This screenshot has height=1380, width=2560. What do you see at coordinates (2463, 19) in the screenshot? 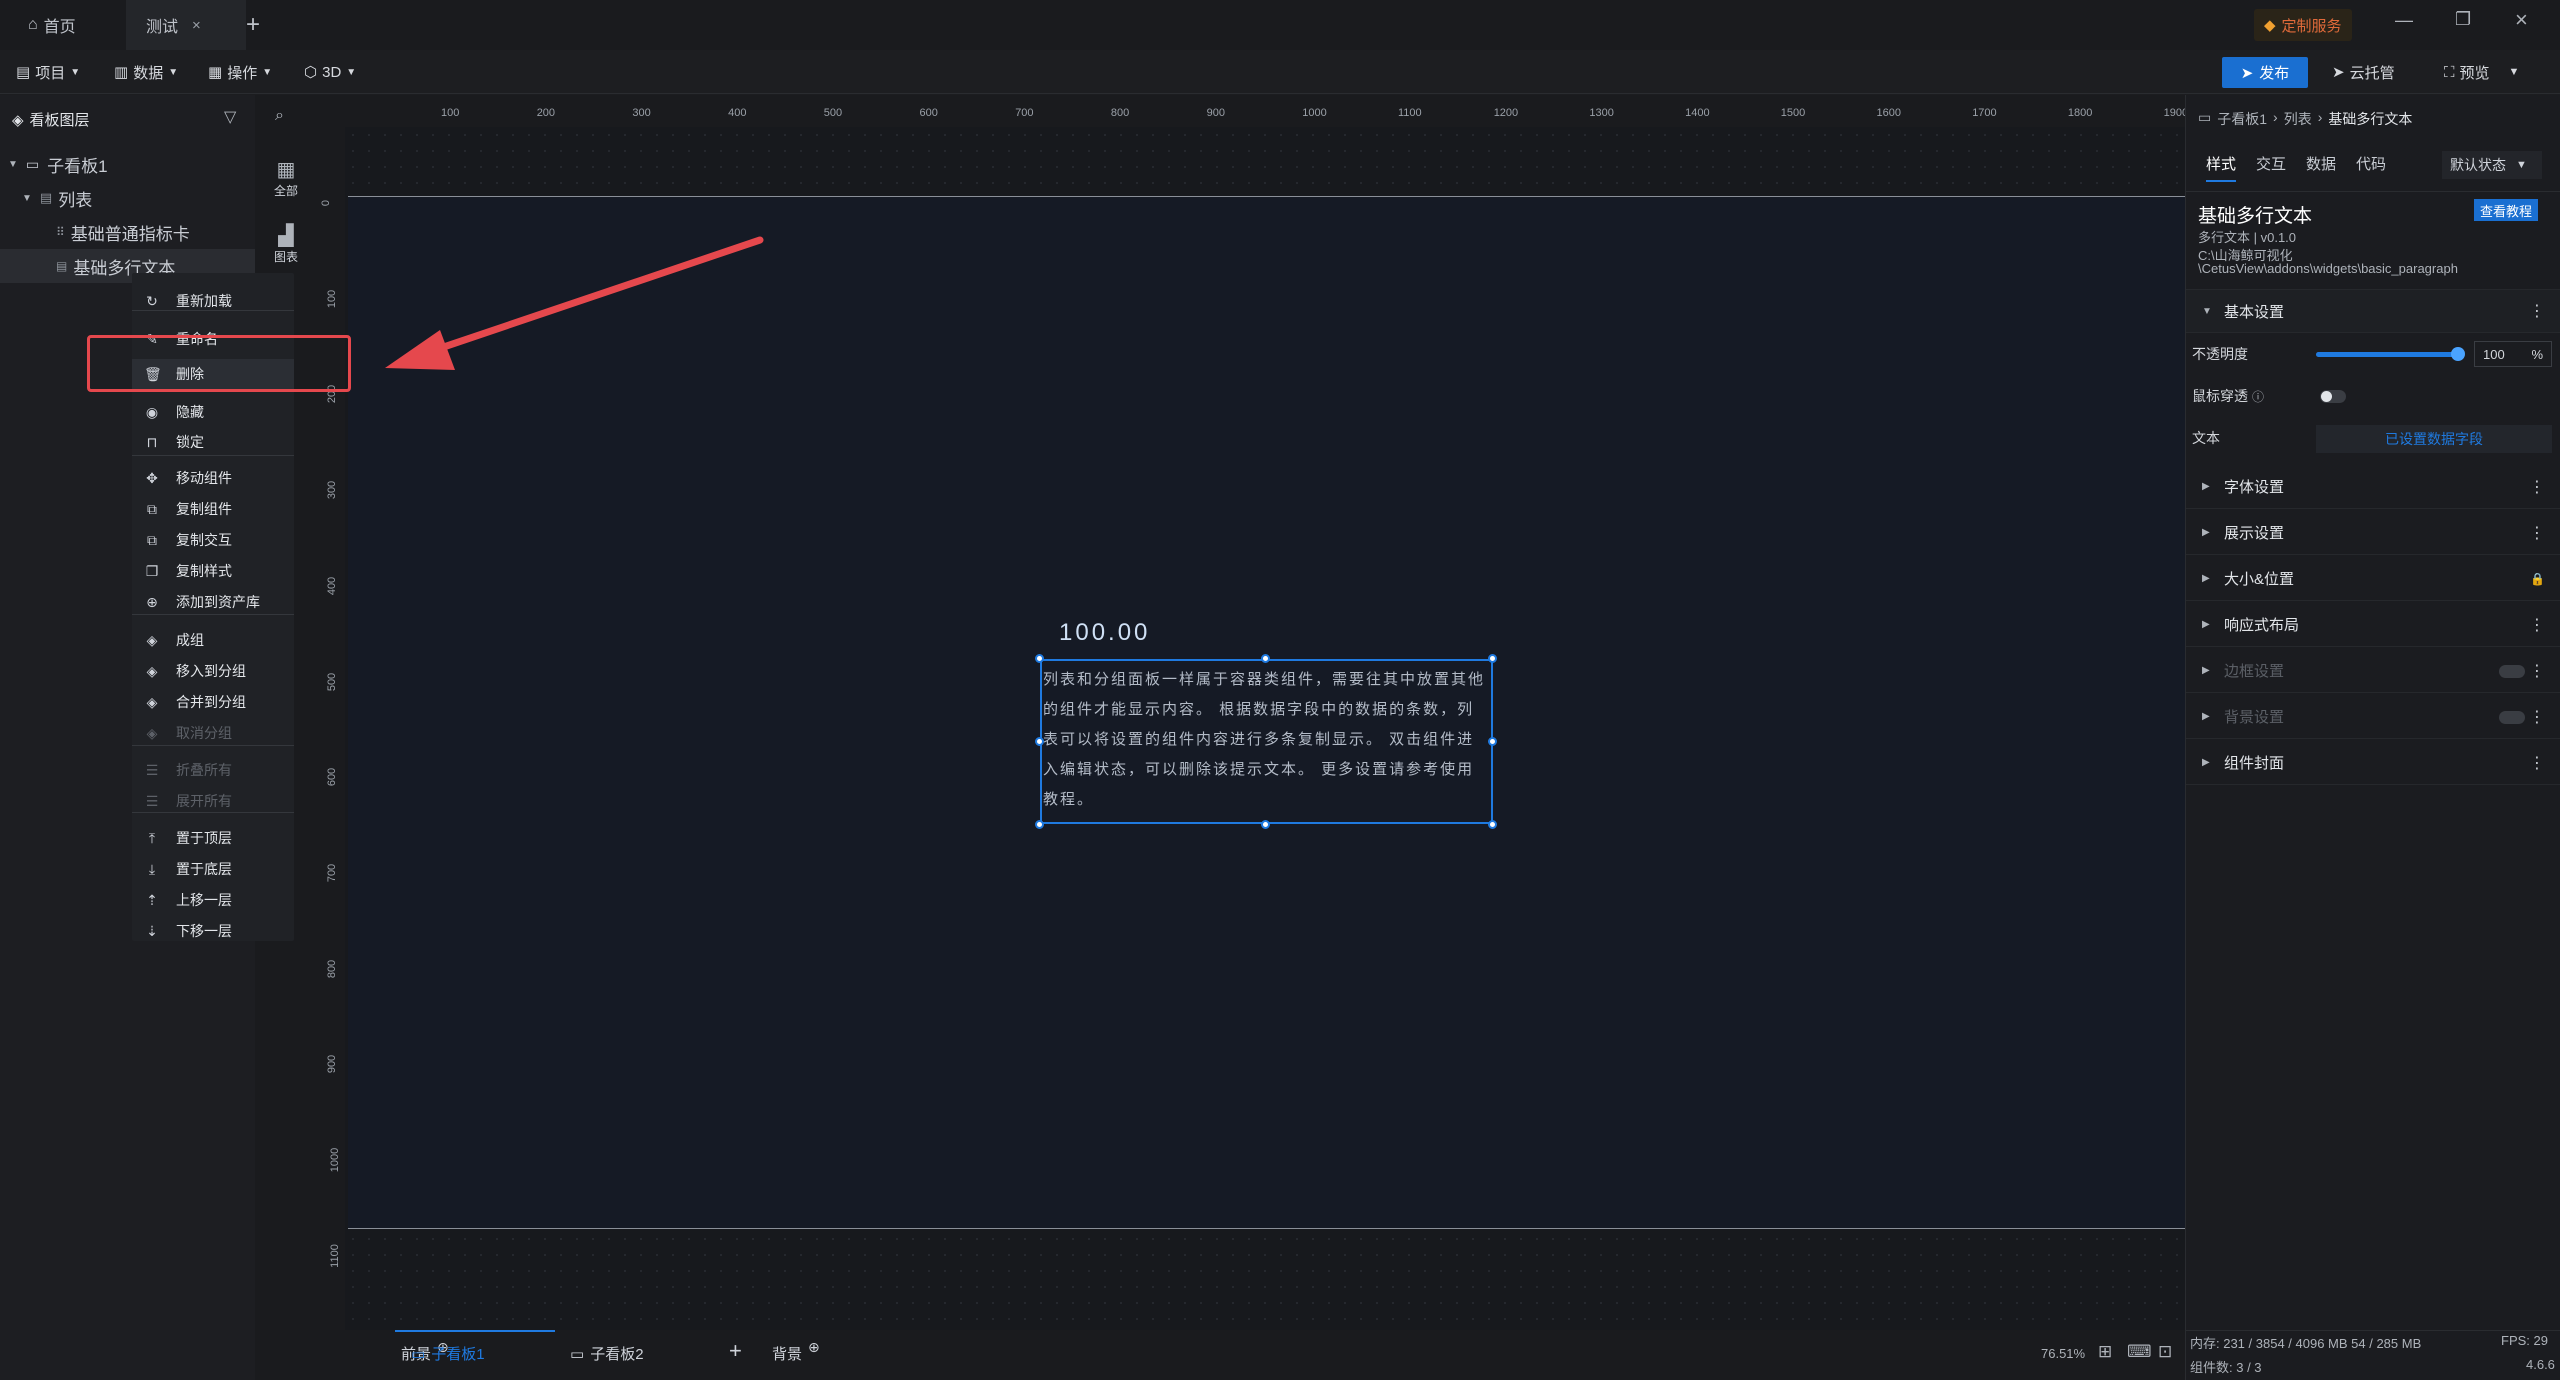
I see `restore-icon: ❐` at bounding box center [2463, 19].